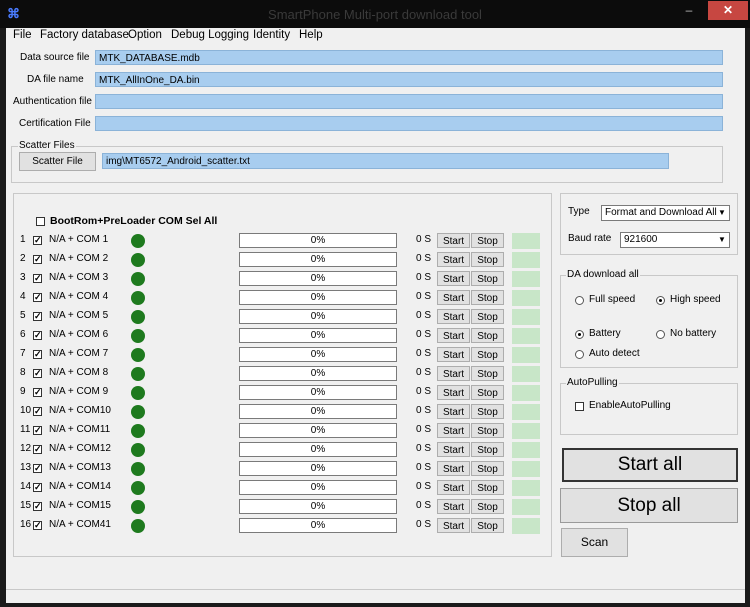  What do you see at coordinates (605, 333) in the screenshot?
I see `battery-label: Battery` at bounding box center [605, 333].